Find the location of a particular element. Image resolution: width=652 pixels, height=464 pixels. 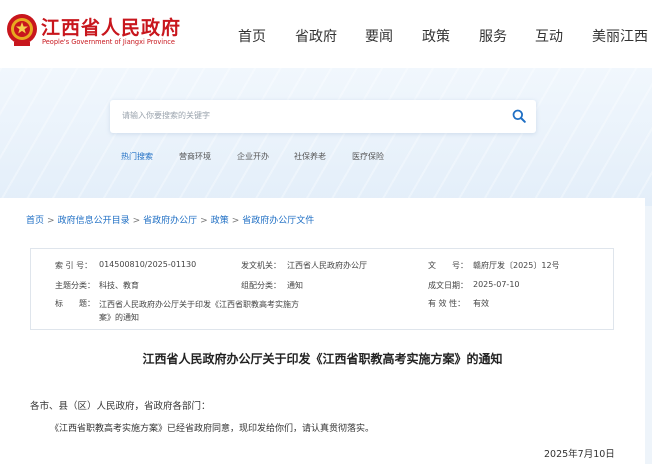

document-salutation: 各市、县（区）人民政府，省政府各部门： is located at coordinates (120, 406).